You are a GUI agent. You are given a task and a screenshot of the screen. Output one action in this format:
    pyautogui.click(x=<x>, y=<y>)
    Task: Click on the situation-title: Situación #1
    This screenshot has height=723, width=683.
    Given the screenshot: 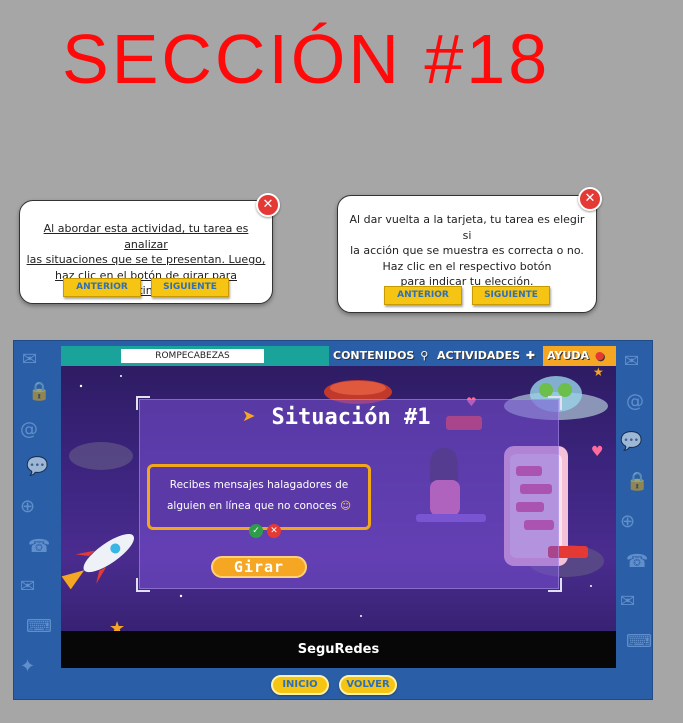 What is the action you would take?
    pyautogui.click(x=351, y=417)
    